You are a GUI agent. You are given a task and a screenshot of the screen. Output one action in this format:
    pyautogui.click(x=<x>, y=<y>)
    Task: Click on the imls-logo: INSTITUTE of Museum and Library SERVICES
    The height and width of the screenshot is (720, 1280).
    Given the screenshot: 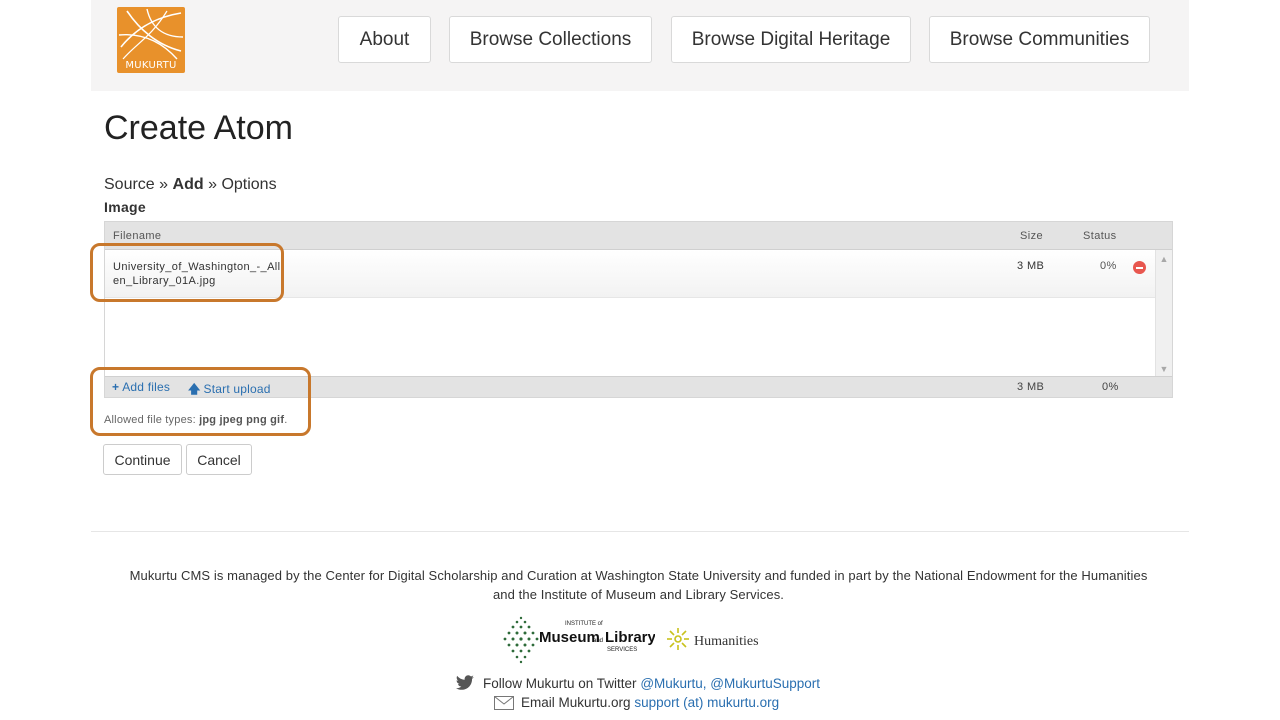 What is the action you would take?
    pyautogui.click(x=579, y=638)
    